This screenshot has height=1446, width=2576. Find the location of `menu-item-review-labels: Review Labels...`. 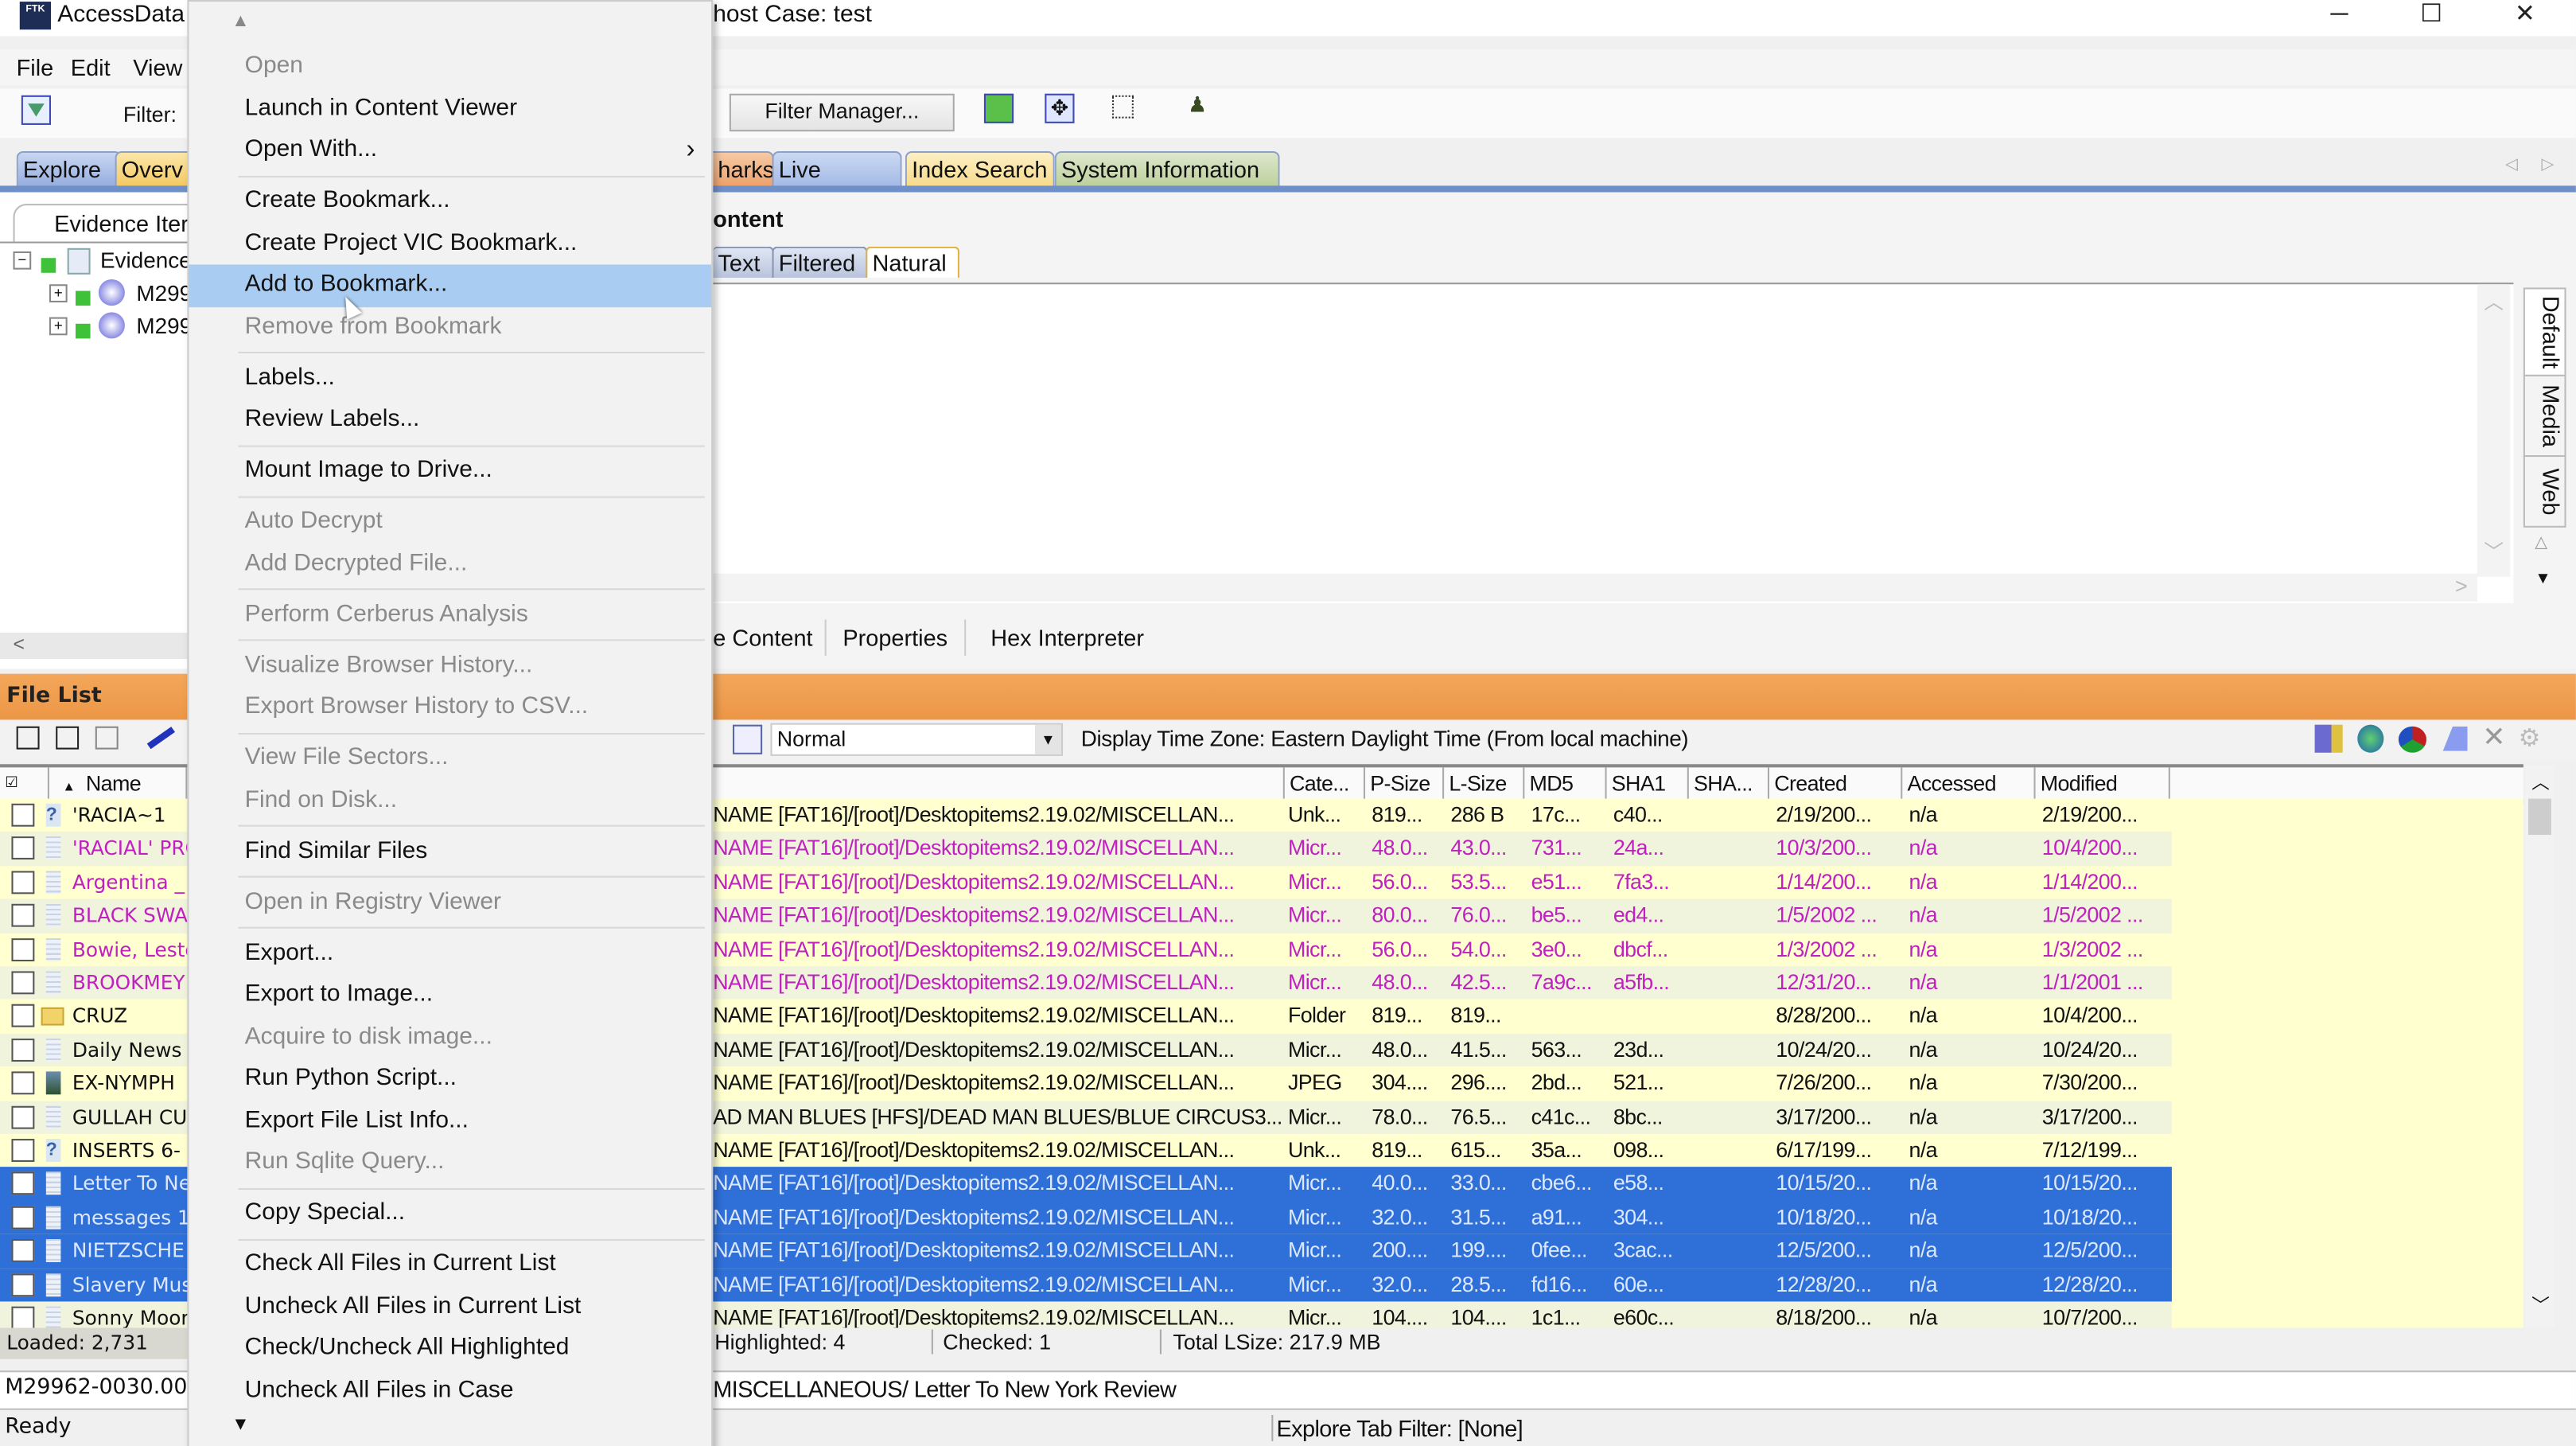

menu-item-review-labels: Review Labels... is located at coordinates (450, 421).